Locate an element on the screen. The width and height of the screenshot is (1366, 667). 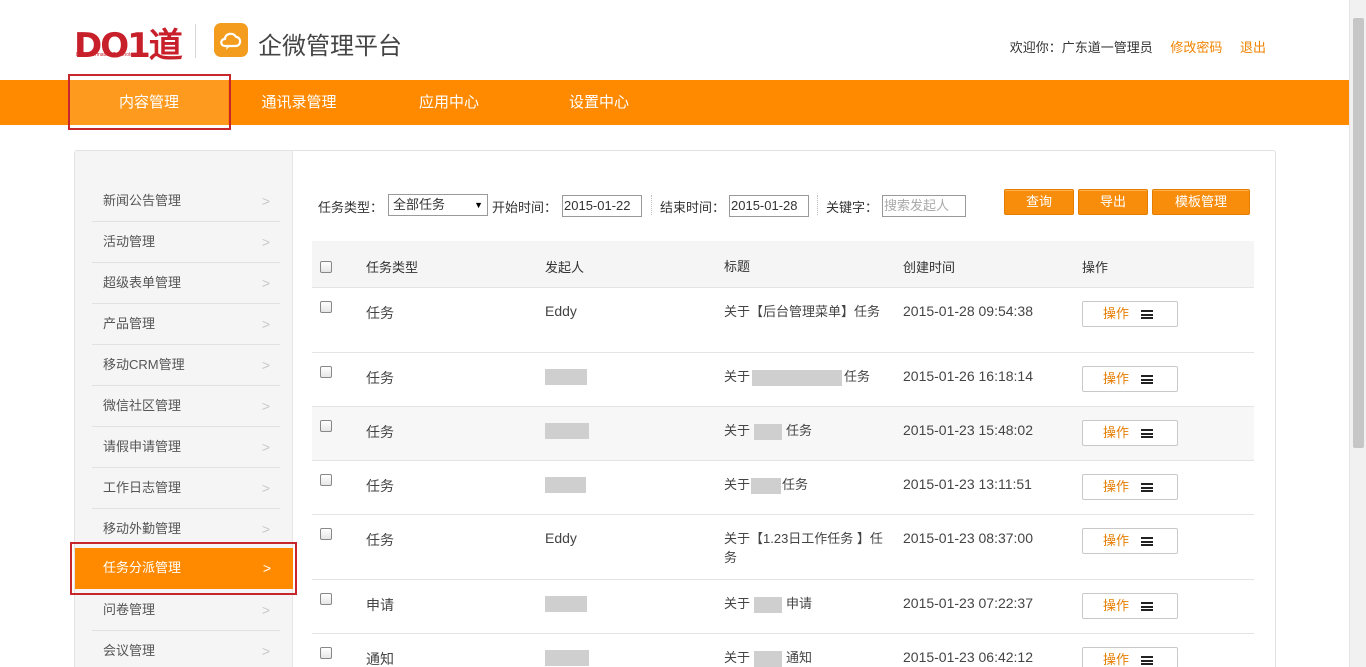
table-row: 任务 关于 任务 2015-01-26 16:18:14 操作 is located at coordinates (783, 380).